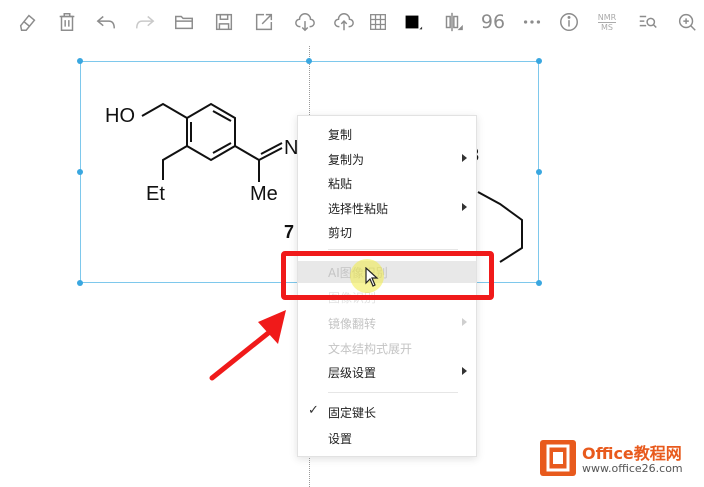  I want to click on menu-item-label: 复制, so click(340, 135).